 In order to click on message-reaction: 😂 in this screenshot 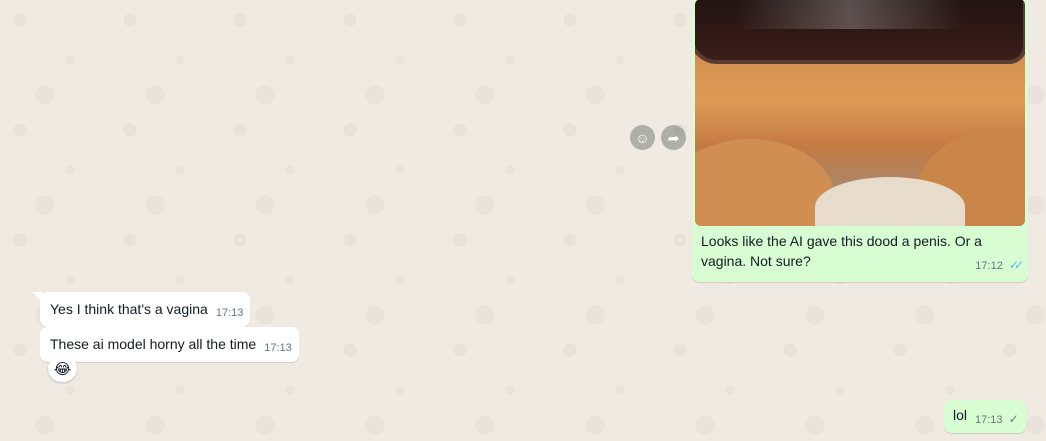, I will do `click(62, 368)`.